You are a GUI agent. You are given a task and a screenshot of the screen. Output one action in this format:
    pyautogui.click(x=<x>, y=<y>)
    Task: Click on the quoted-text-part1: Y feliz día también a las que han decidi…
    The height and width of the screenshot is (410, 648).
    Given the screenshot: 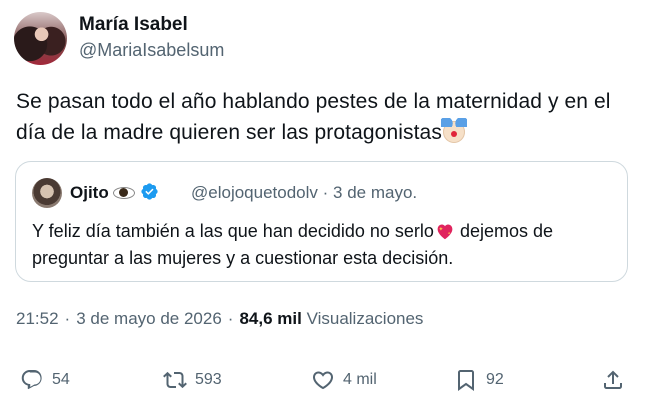 What is the action you would take?
    pyautogui.click(x=233, y=231)
    